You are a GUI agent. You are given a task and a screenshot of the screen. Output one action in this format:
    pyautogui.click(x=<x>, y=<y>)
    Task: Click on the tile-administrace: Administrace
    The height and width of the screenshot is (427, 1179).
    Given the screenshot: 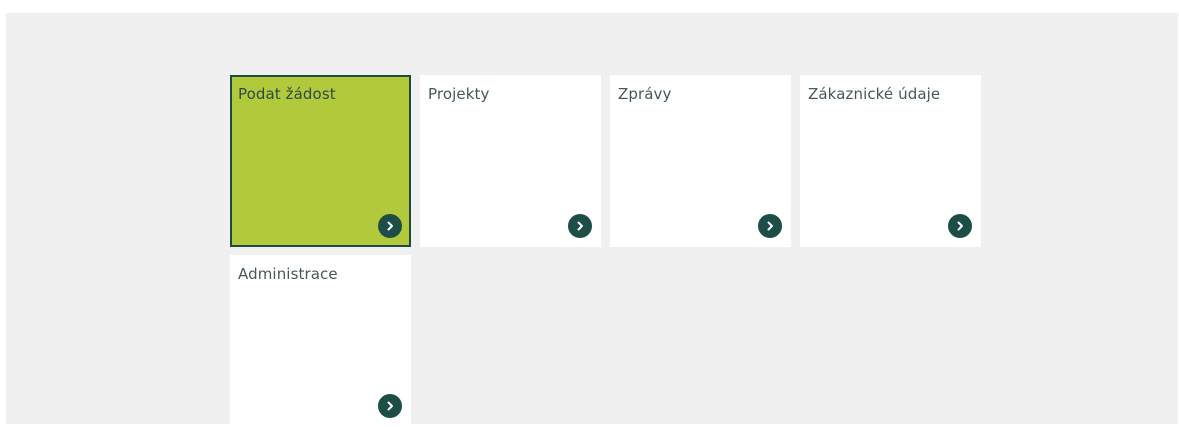 What is the action you would take?
    pyautogui.click(x=320, y=341)
    